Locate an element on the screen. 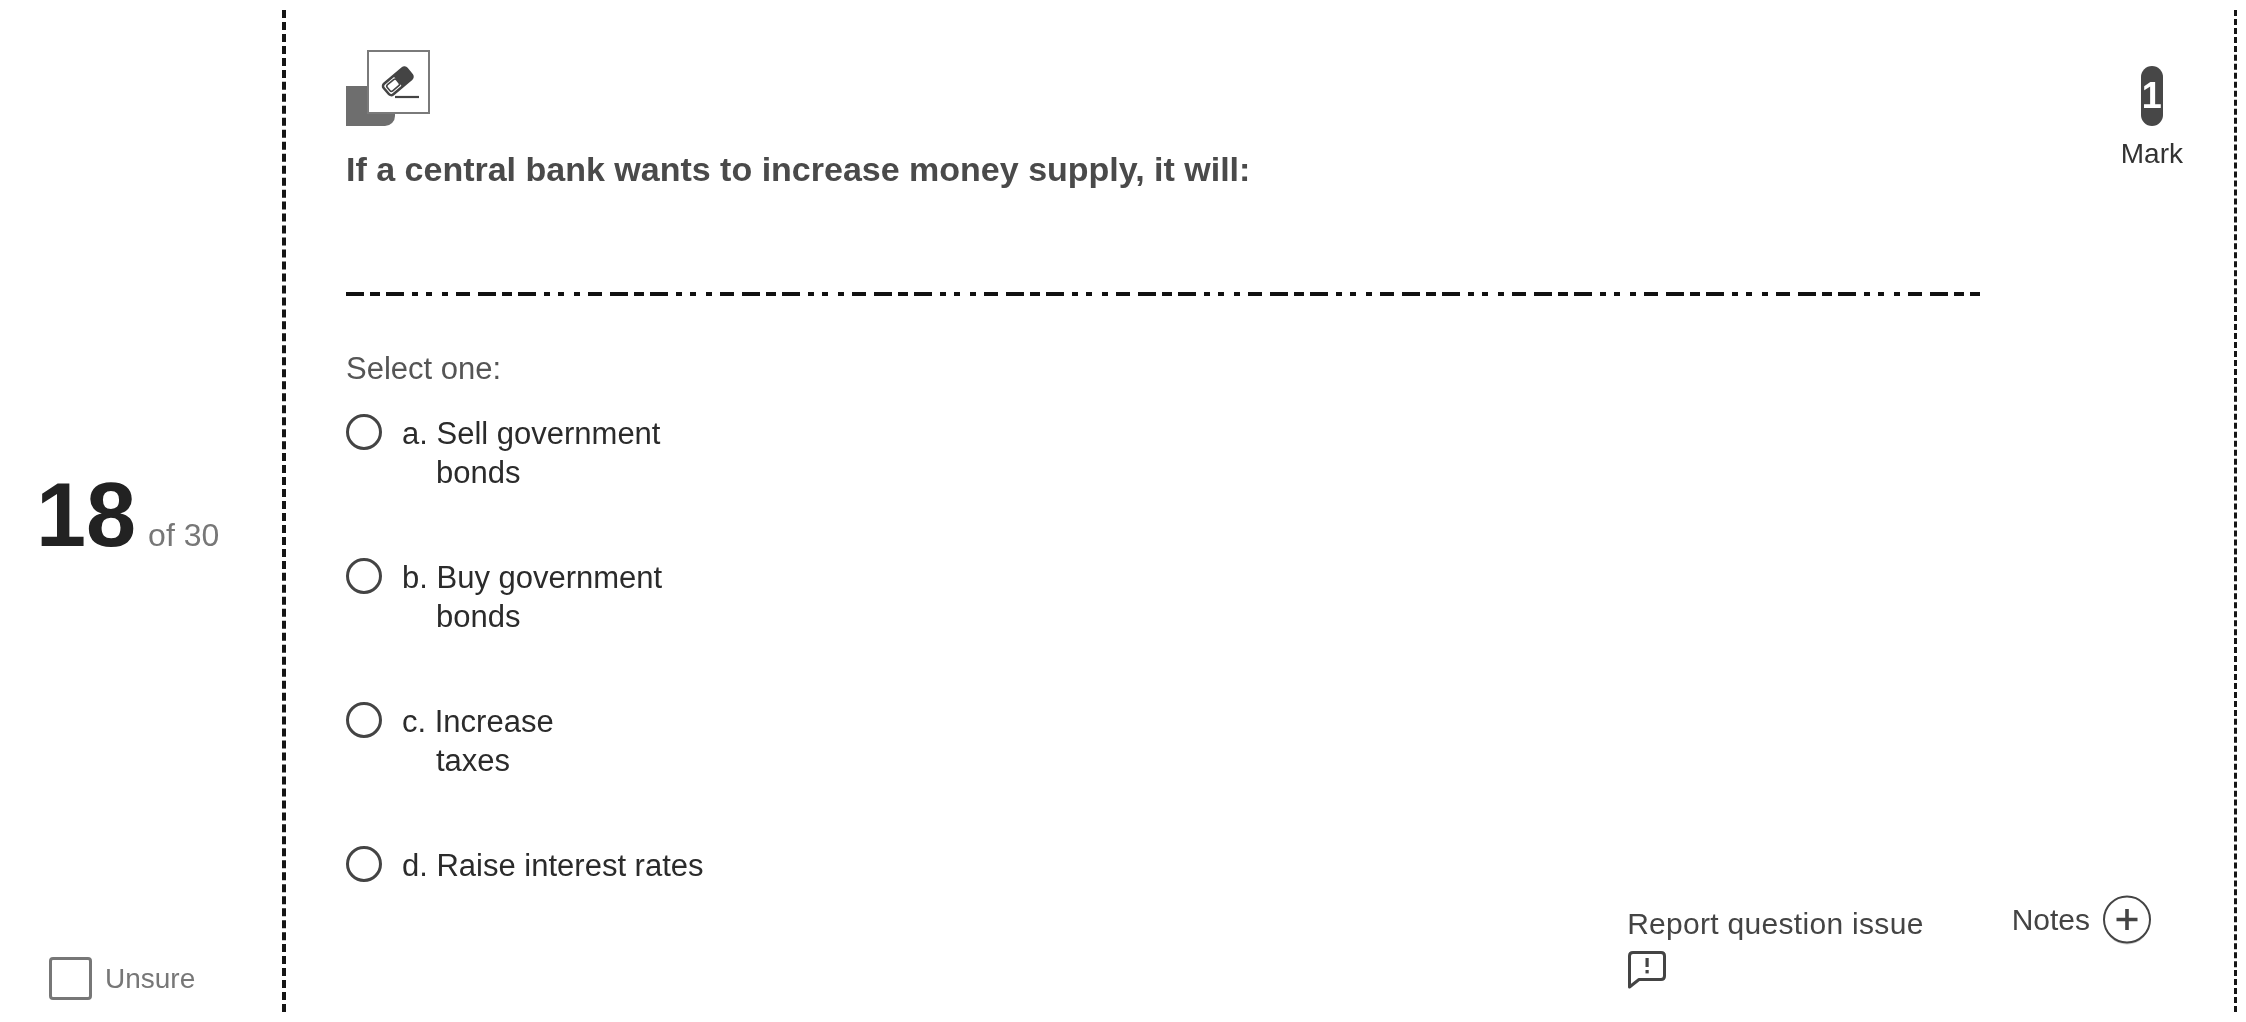 This screenshot has height=1022, width=2246. mark-count-badge: 1 is located at coordinates (2151, 96).